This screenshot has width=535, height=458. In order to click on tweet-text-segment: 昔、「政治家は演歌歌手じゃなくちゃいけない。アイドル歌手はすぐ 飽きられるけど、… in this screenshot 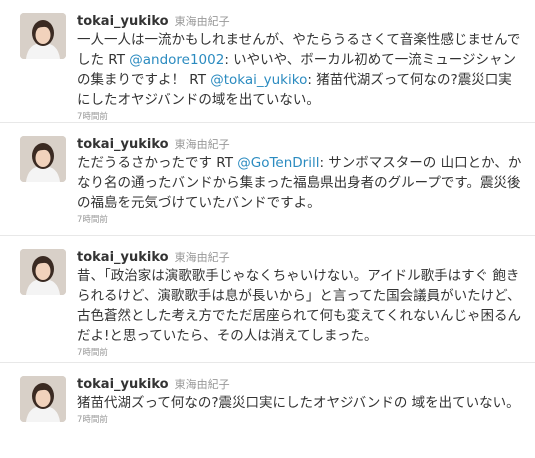, I will do `click(299, 306)`.